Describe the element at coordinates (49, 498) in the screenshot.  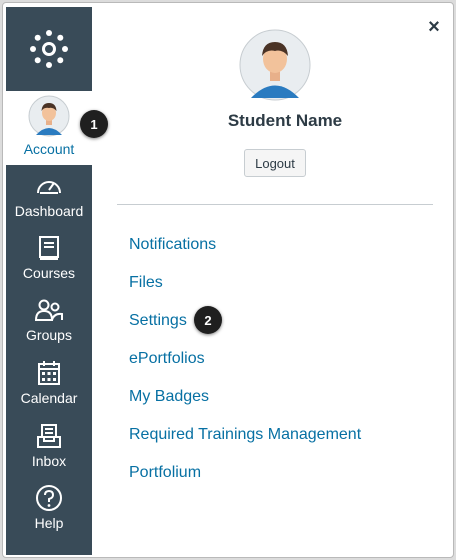
I see `help-icon` at that location.